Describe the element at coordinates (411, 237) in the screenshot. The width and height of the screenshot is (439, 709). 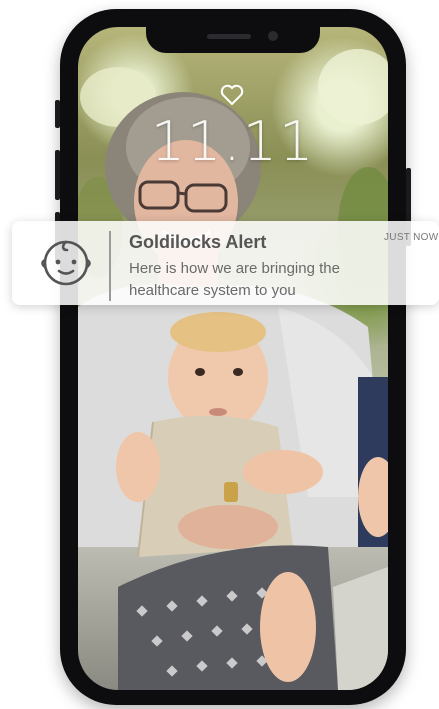
I see `notification-time: JUST NOW` at that location.